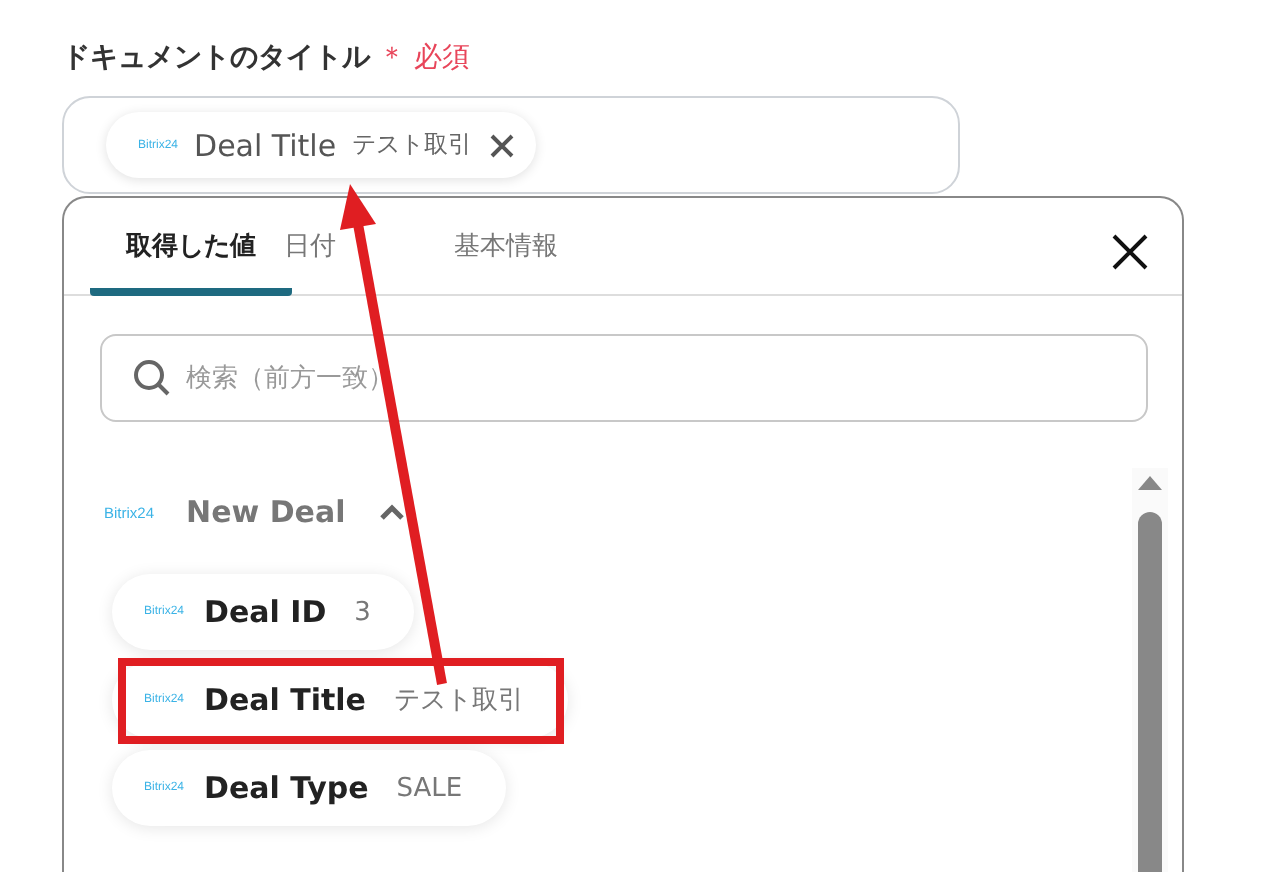  What do you see at coordinates (624, 378) in the screenshot?
I see `search-field: 検索（前方一致）` at bounding box center [624, 378].